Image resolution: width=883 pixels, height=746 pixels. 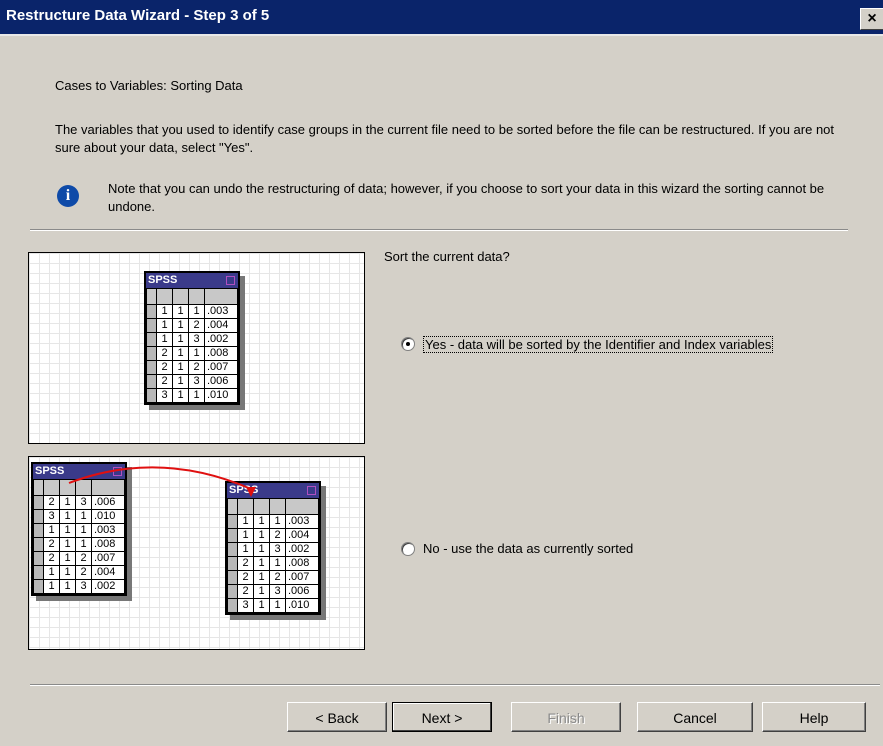 What do you see at coordinates (439, 230) in the screenshot?
I see `divider-top` at bounding box center [439, 230].